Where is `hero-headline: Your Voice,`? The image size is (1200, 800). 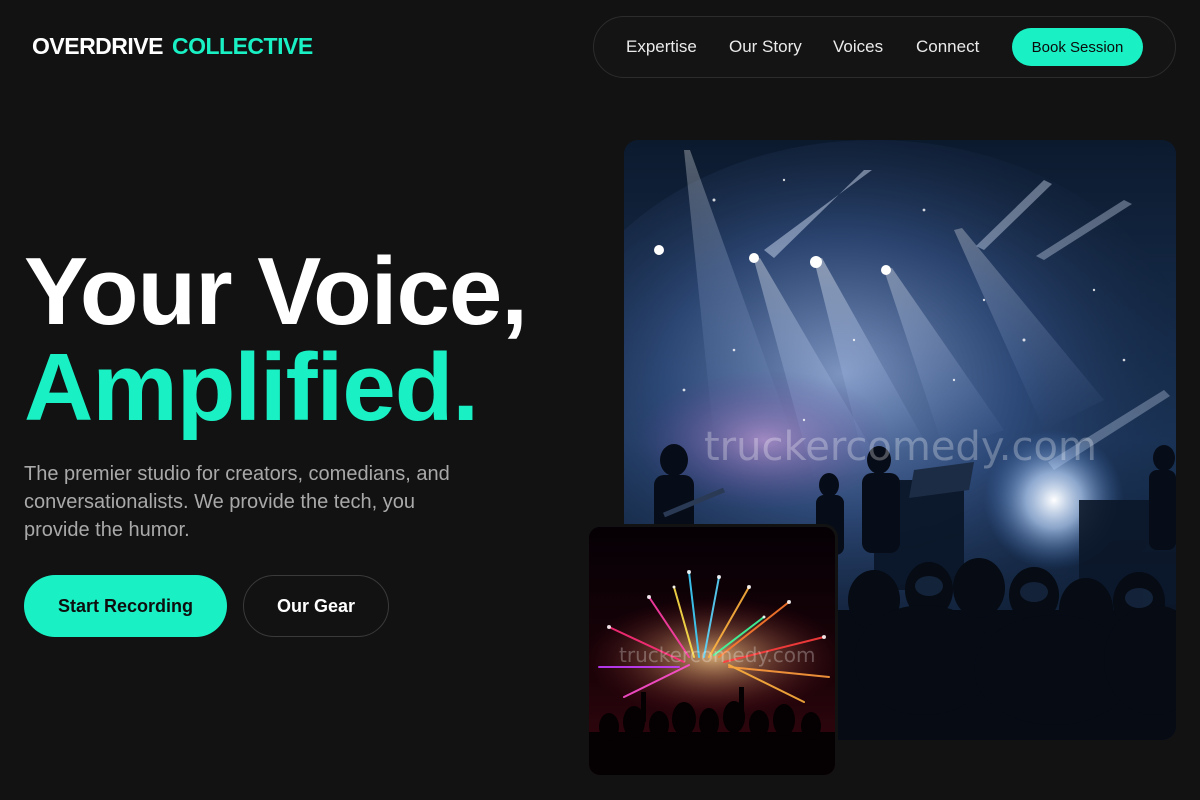 hero-headline: Your Voice, is located at coordinates (276, 291).